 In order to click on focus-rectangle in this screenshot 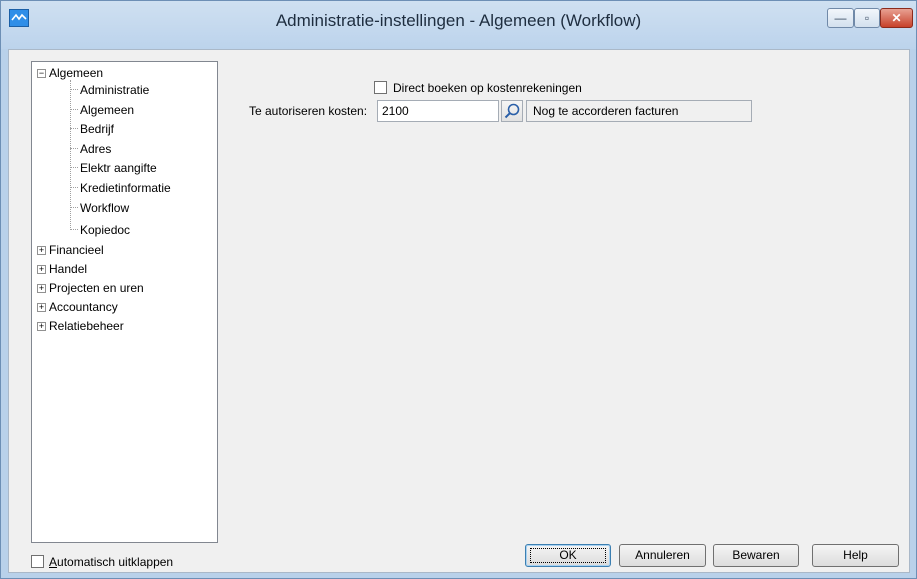, I will do `click(568, 555)`.